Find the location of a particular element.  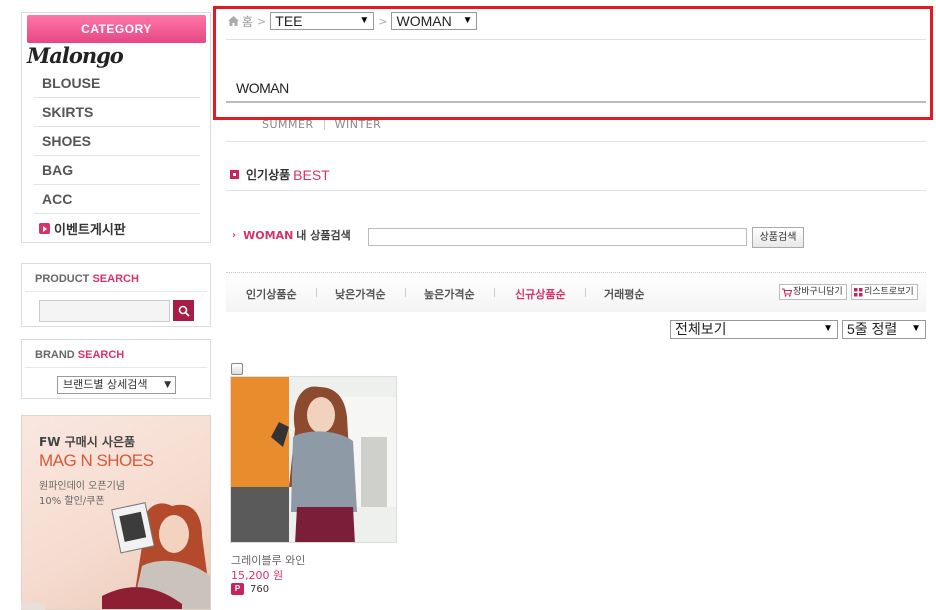

breadcrumb-select1-value: TEE is located at coordinates (289, 21).